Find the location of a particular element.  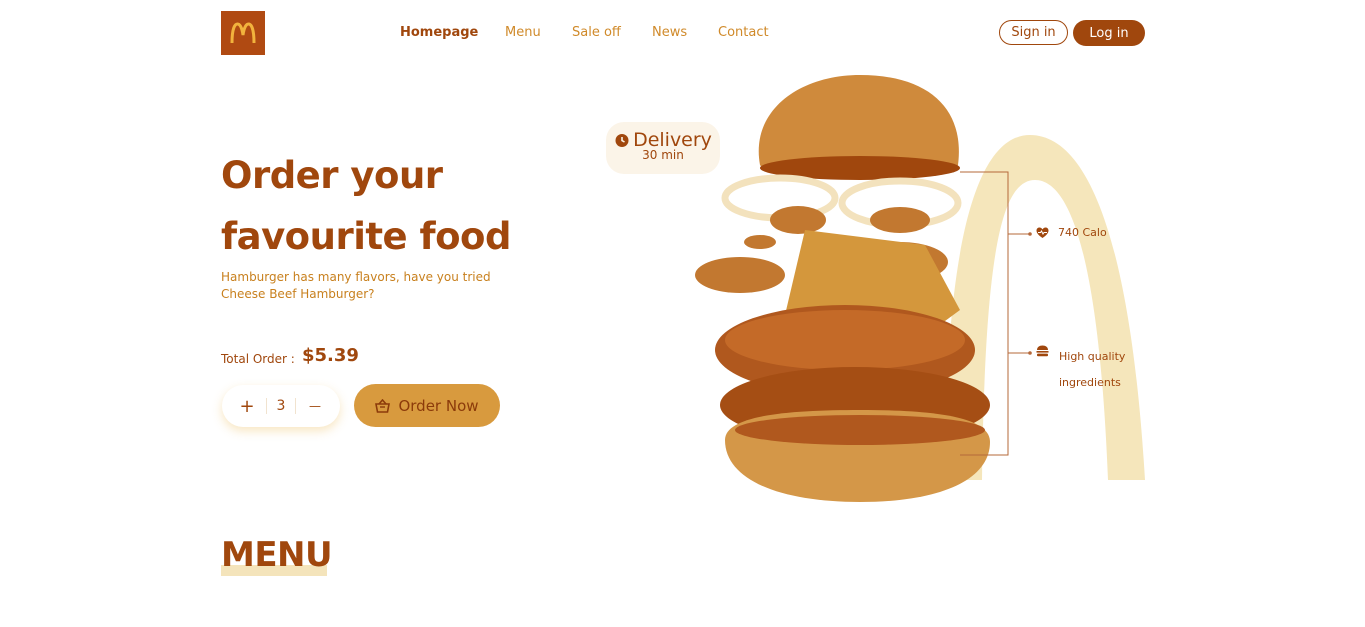

brand-logo is located at coordinates (243, 33).